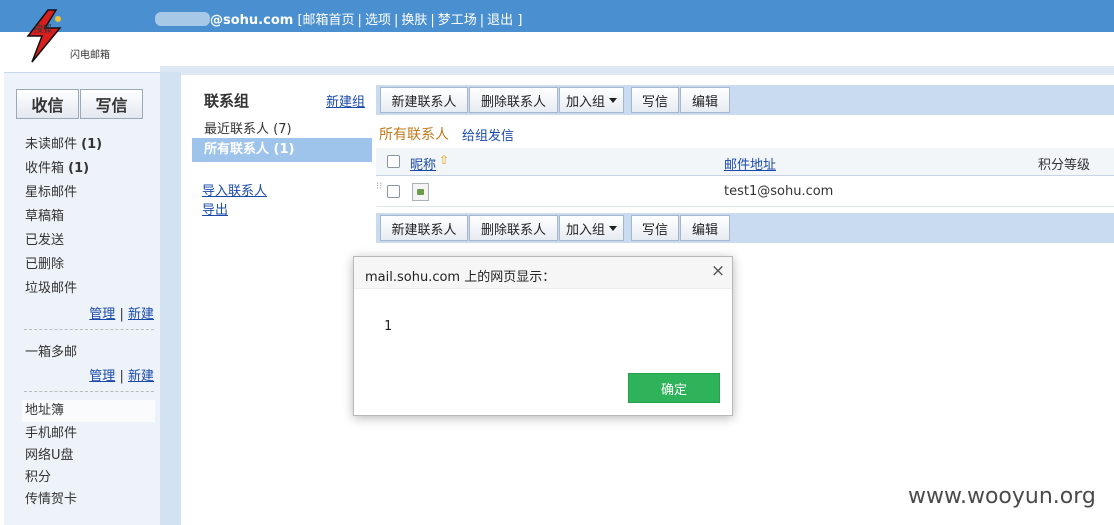  Describe the element at coordinates (379, 191) in the screenshot. I see `drag-handle-icon: ⁝⁝` at that location.